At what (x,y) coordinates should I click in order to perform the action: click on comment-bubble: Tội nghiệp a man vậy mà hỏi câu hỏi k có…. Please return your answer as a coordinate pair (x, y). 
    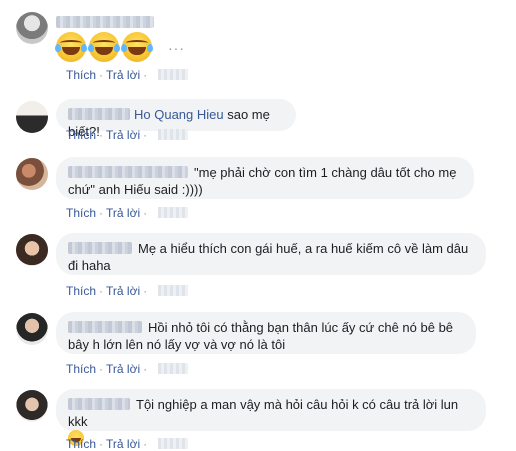
    Looking at the image, I should click on (271, 417).